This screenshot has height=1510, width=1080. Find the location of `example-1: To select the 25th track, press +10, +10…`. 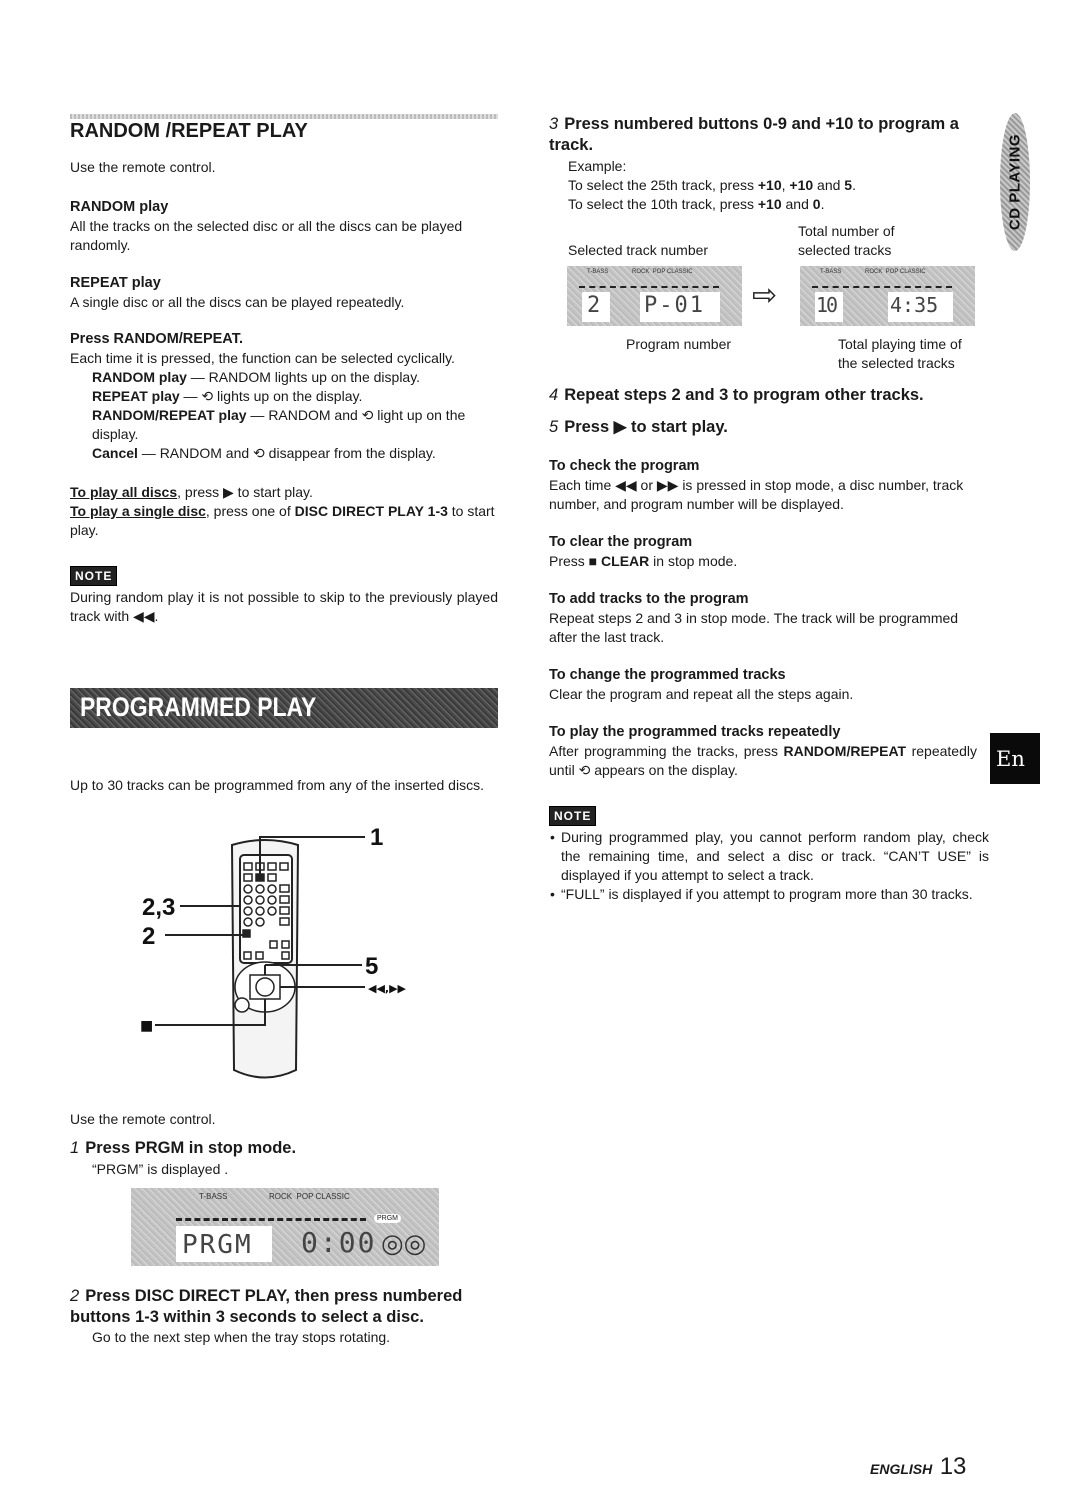

example-1: To select the 25th track, press +10, +10… is located at coordinates (712, 185).